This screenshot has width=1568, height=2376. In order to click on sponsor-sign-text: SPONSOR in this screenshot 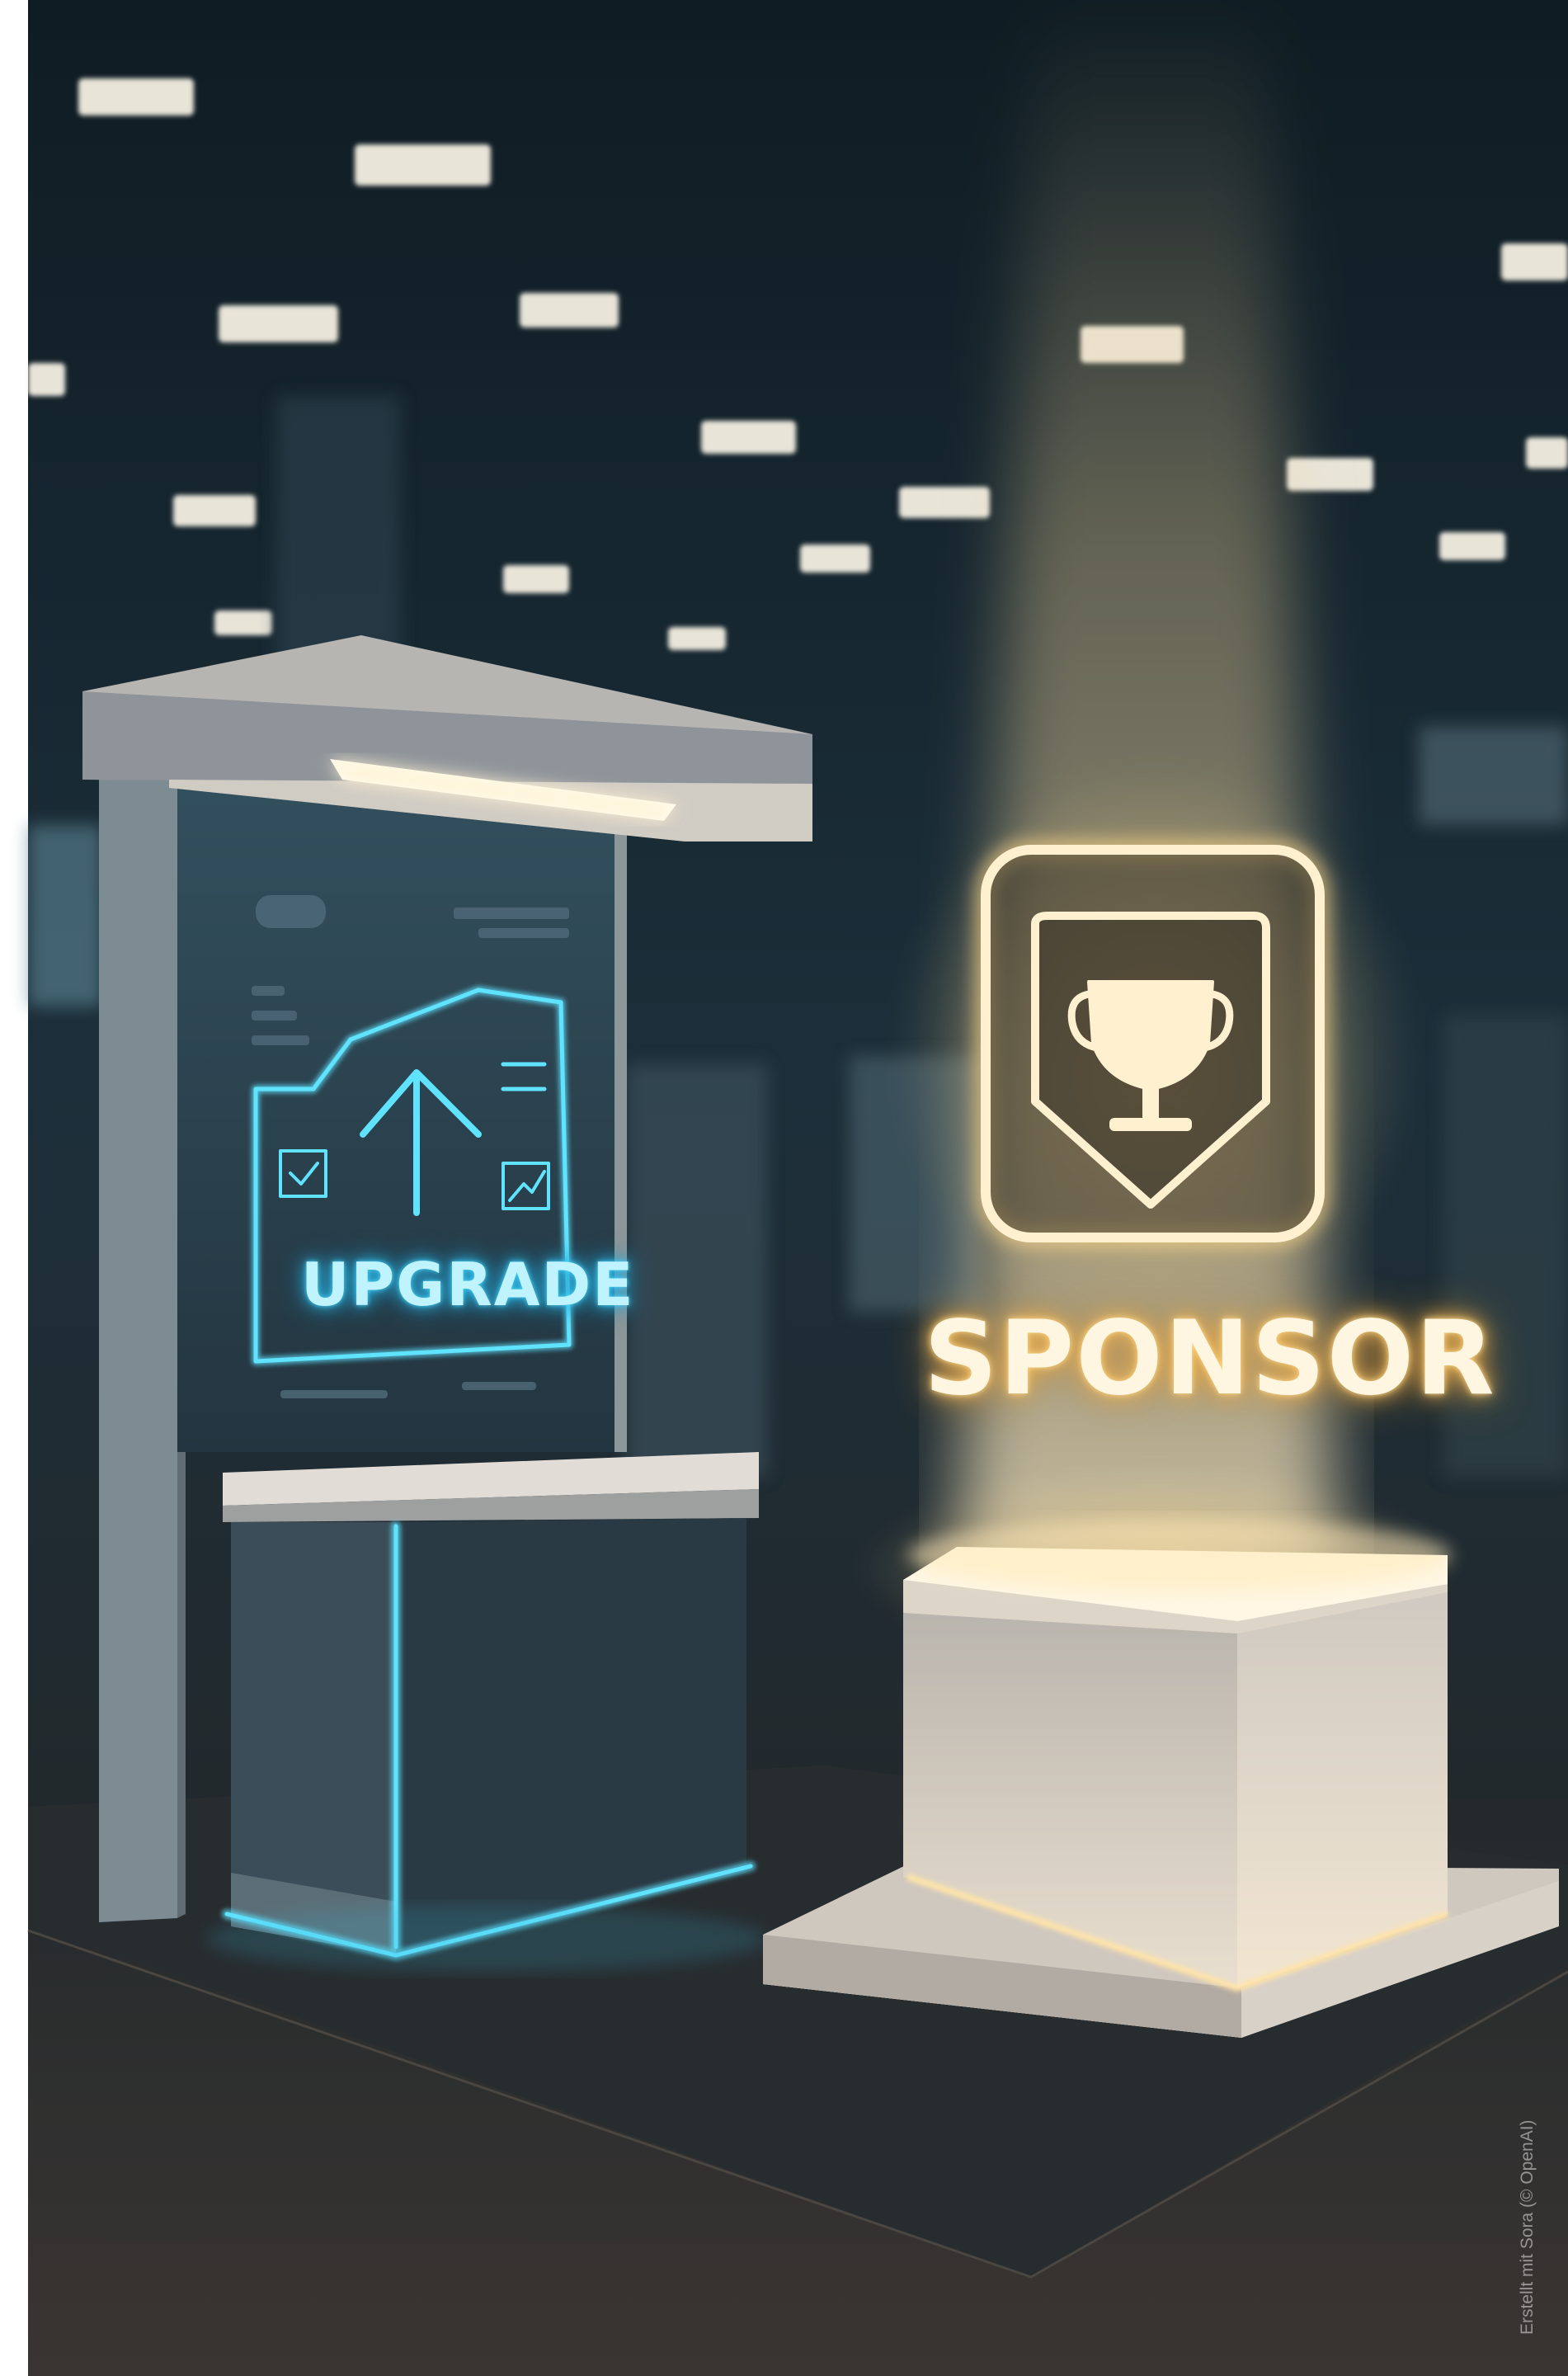, I will do `click(1210, 1358)`.